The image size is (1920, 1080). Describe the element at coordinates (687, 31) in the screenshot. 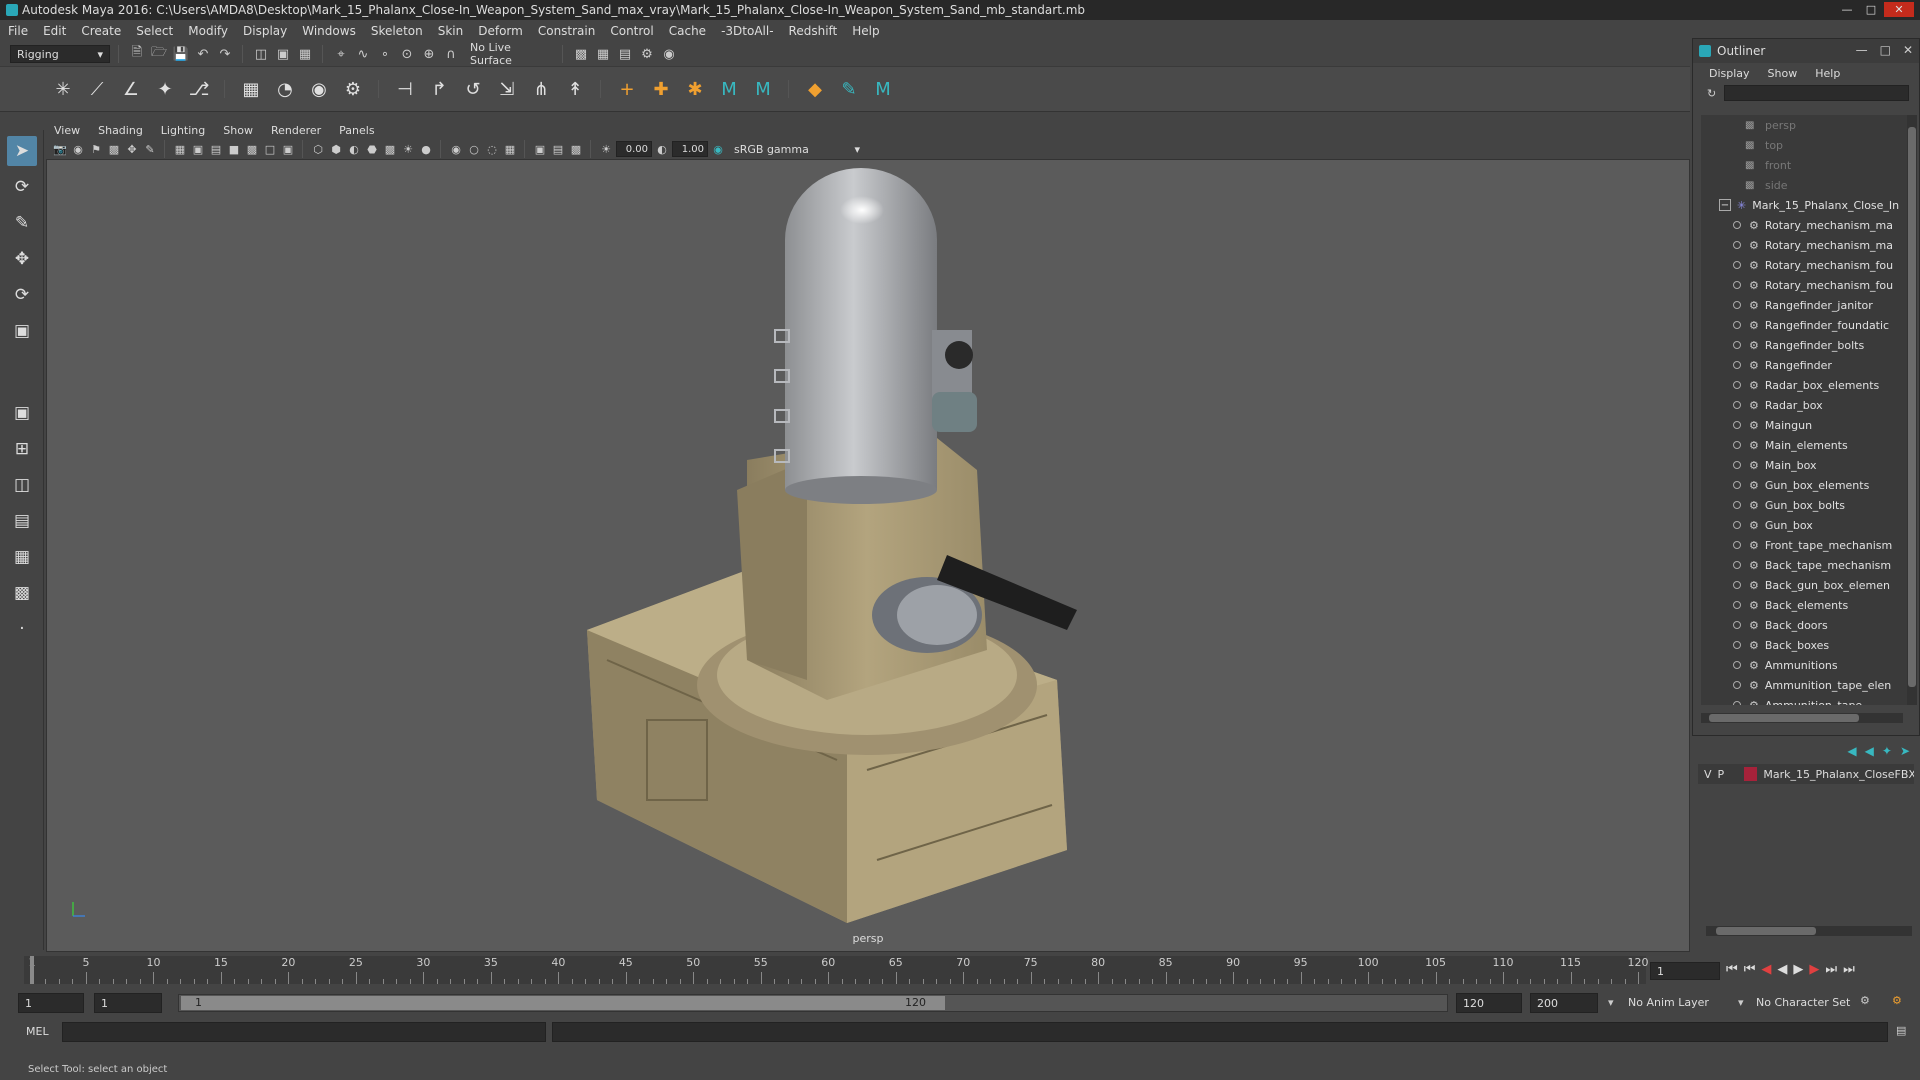

I see `menu-cache: Cache` at that location.